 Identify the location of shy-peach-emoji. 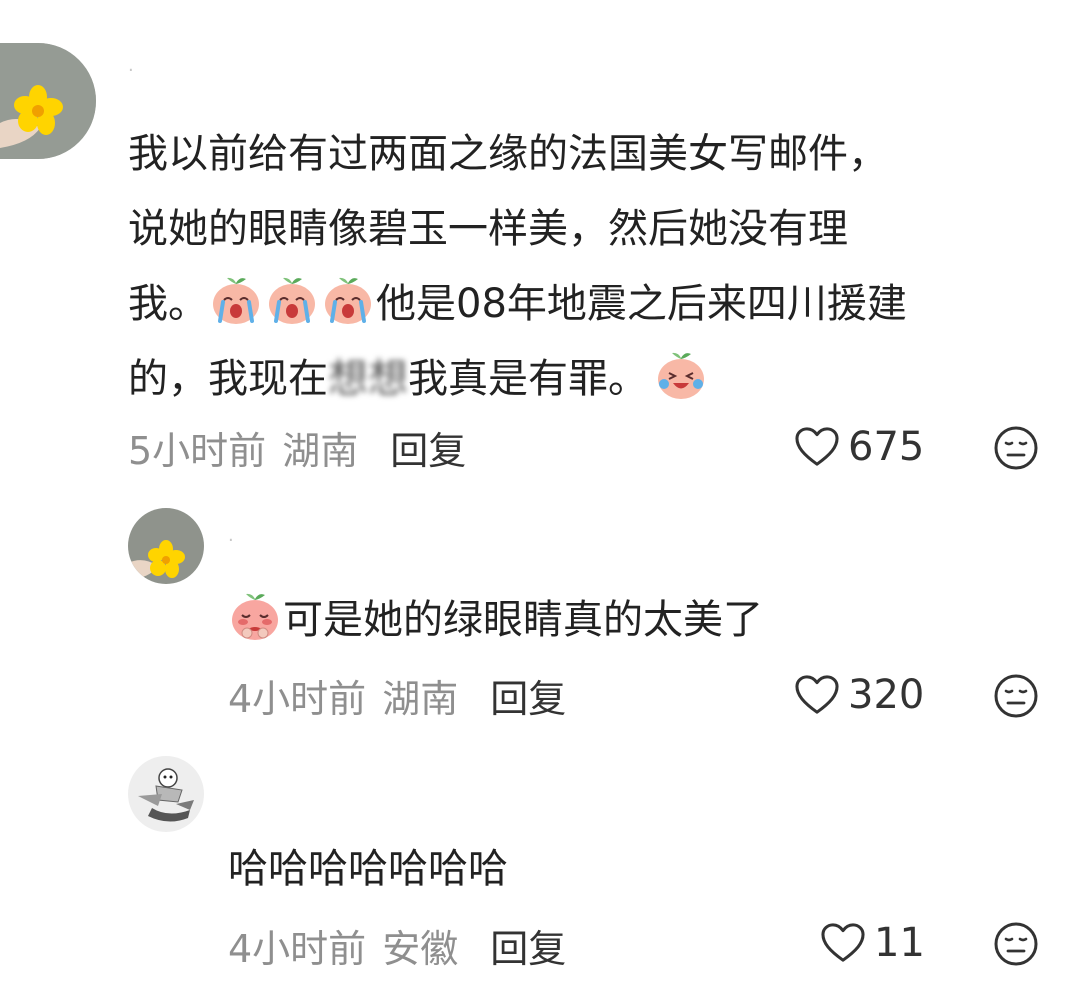
(255, 616).